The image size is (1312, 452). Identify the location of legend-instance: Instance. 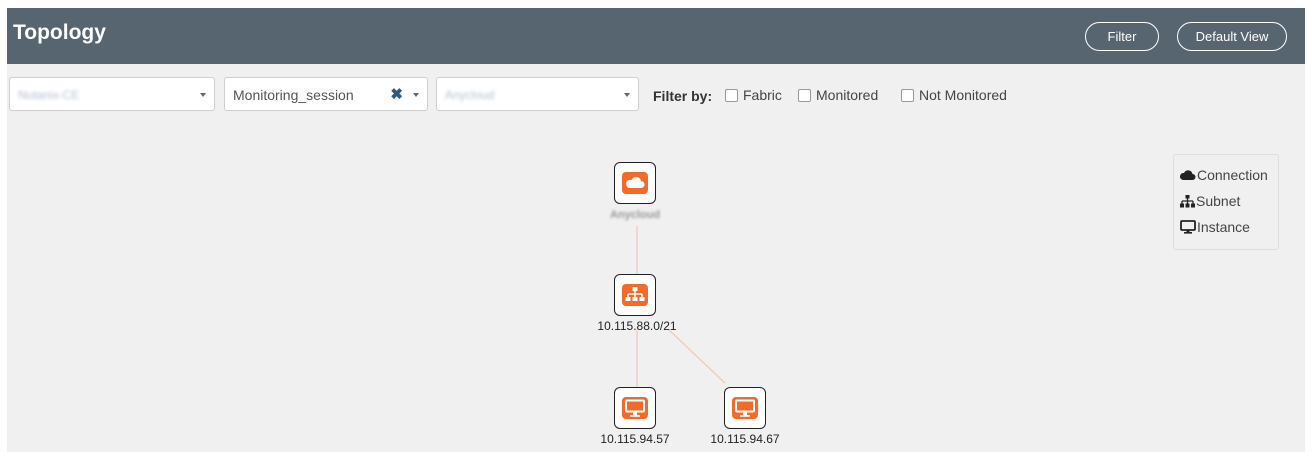
(1215, 227).